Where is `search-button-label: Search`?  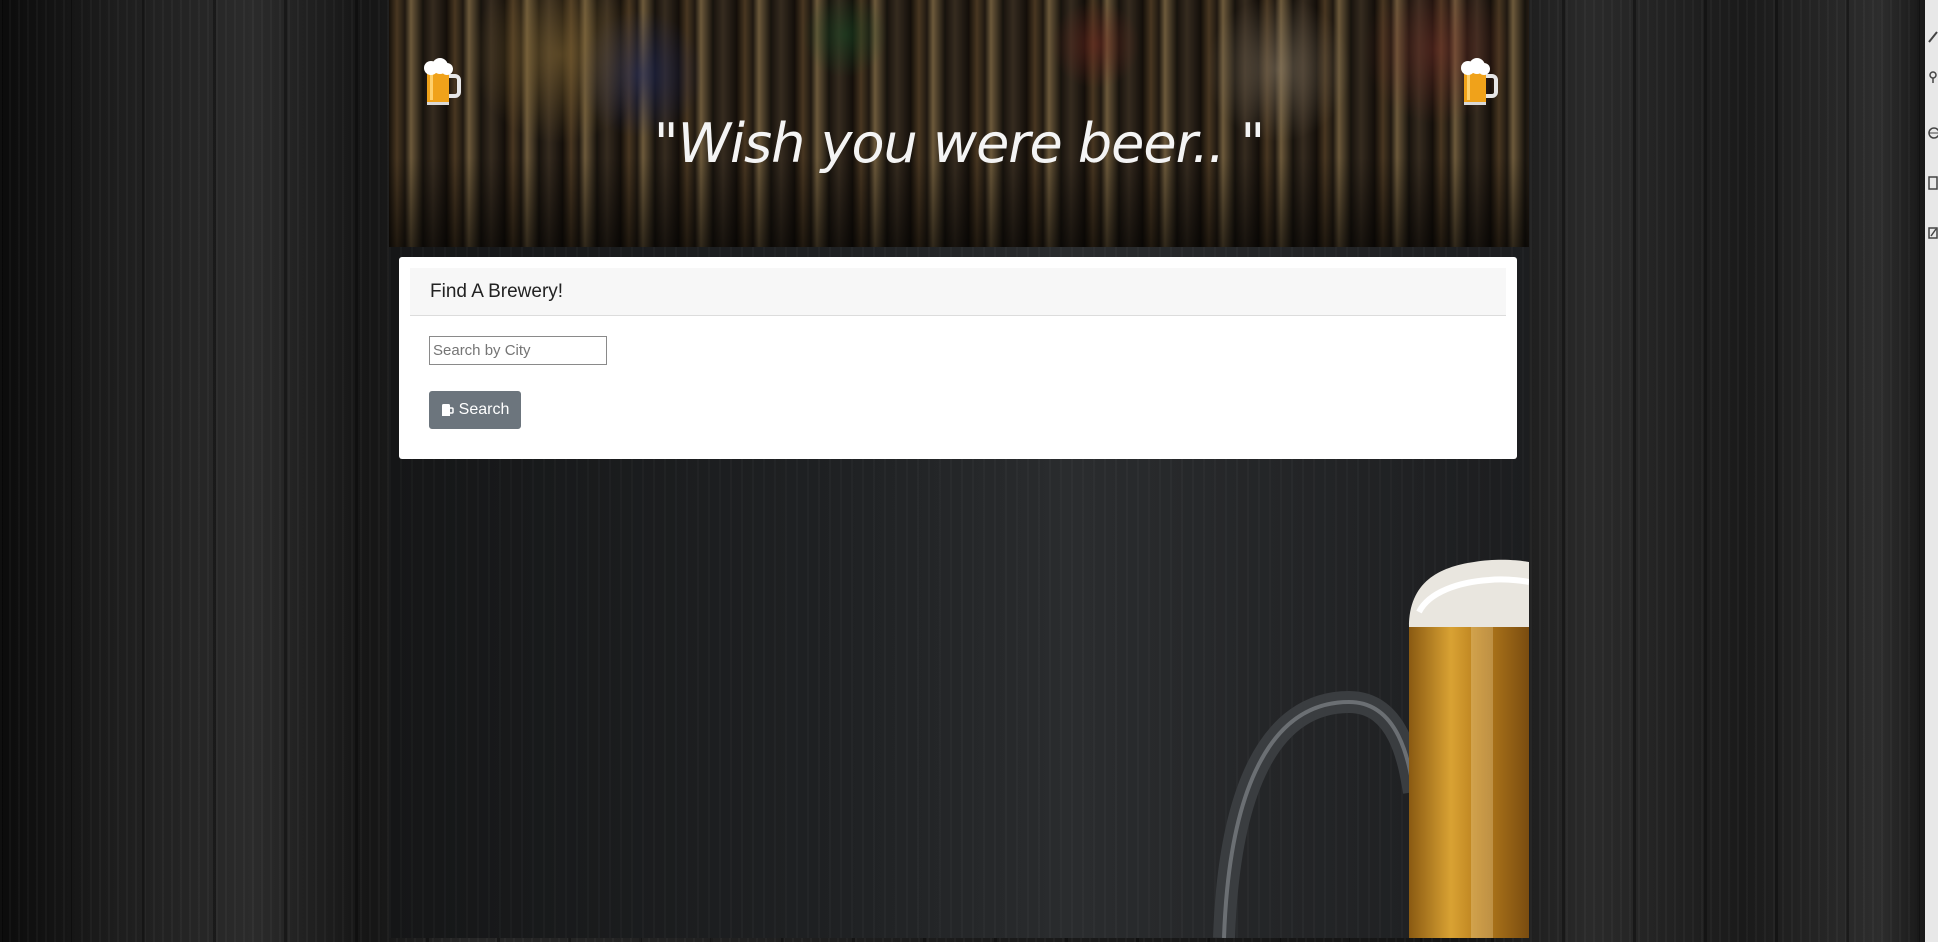
search-button-label: Search is located at coordinates (484, 409).